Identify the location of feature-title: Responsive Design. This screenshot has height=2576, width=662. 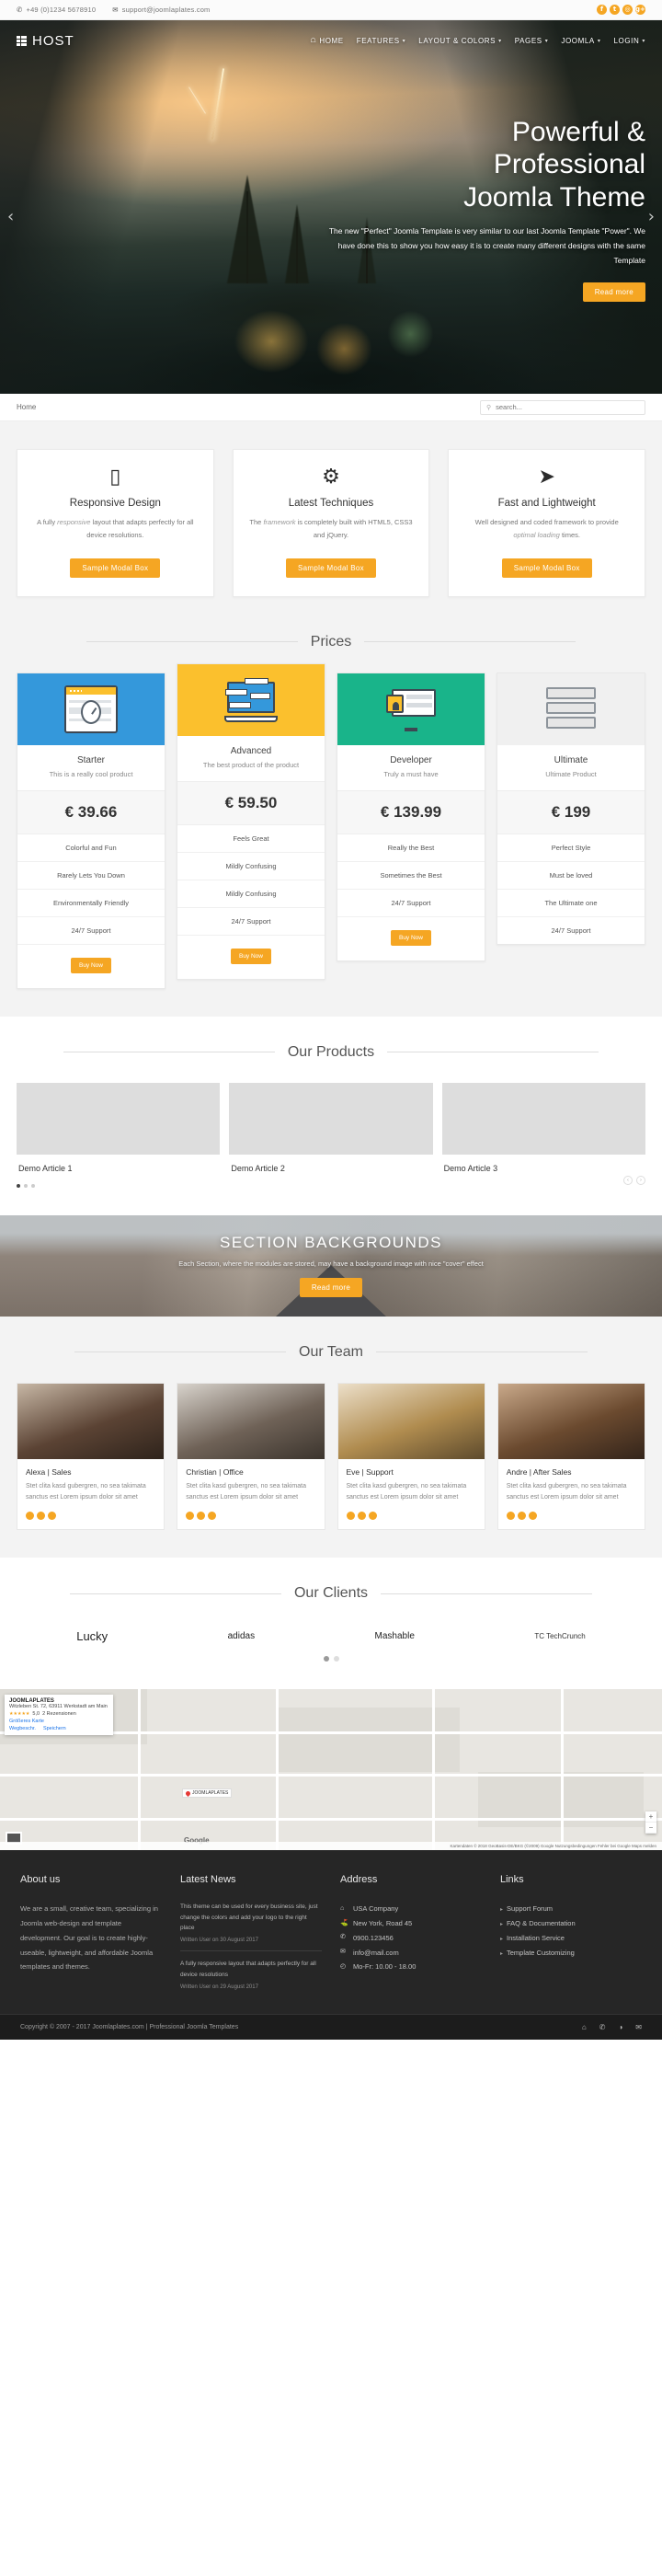
(115, 503).